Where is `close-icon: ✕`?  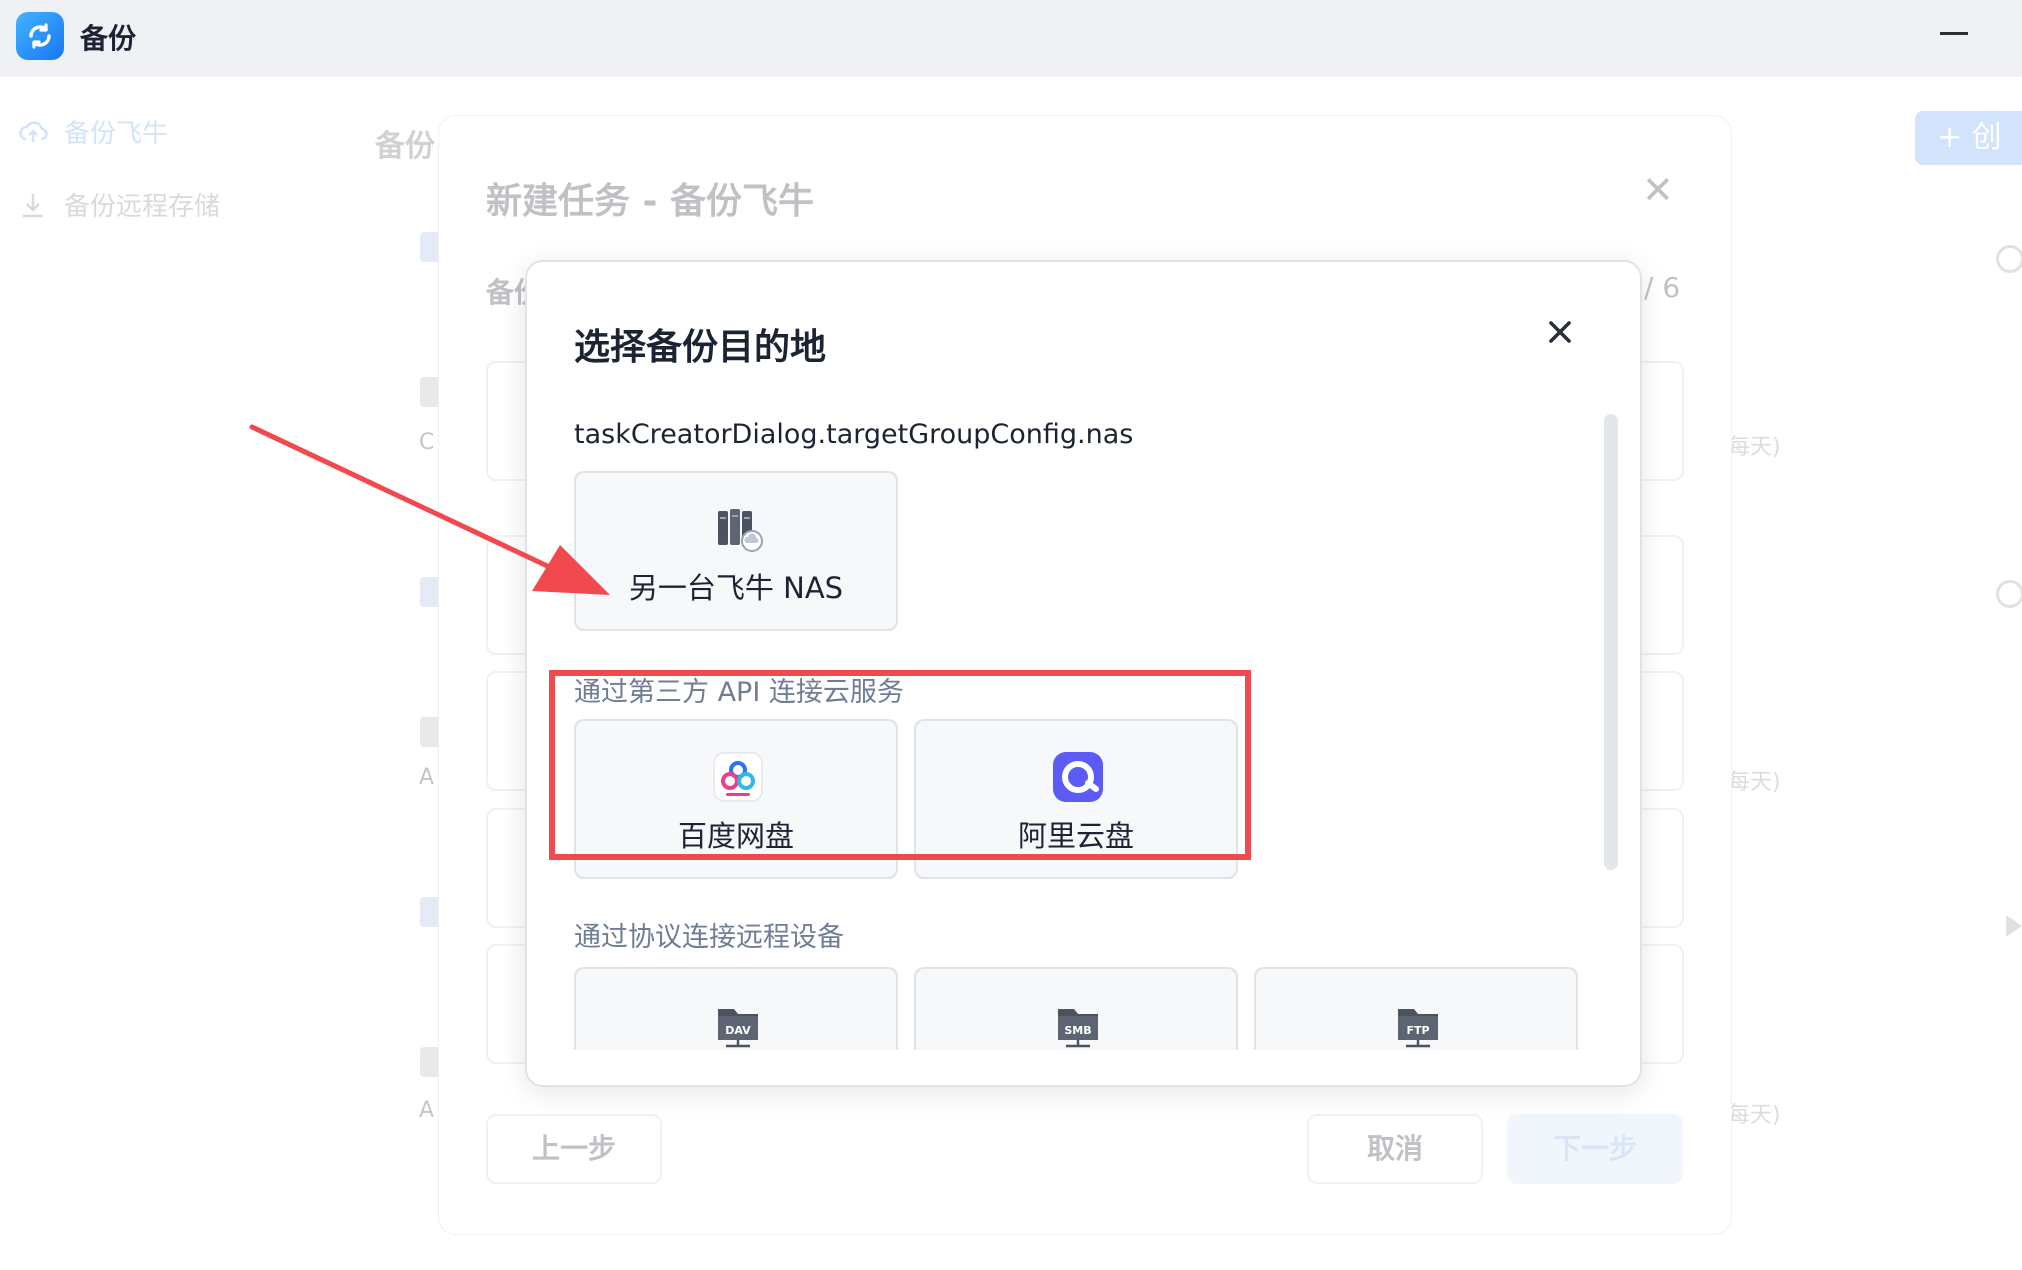
close-icon: ✕ is located at coordinates (1658, 190).